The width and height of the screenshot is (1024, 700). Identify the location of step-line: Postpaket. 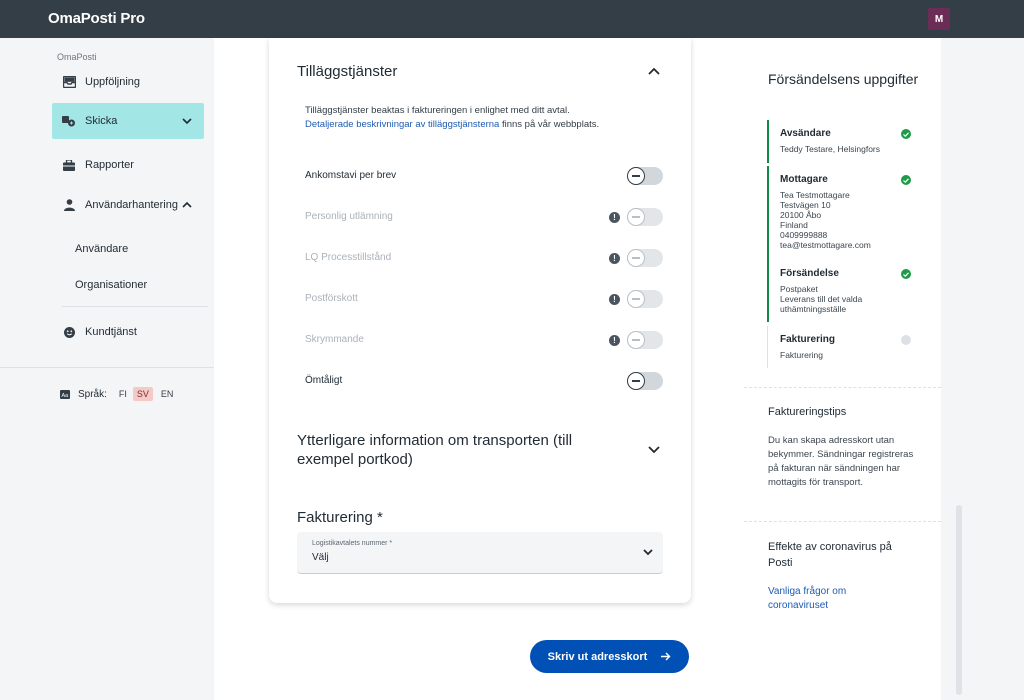
(799, 289).